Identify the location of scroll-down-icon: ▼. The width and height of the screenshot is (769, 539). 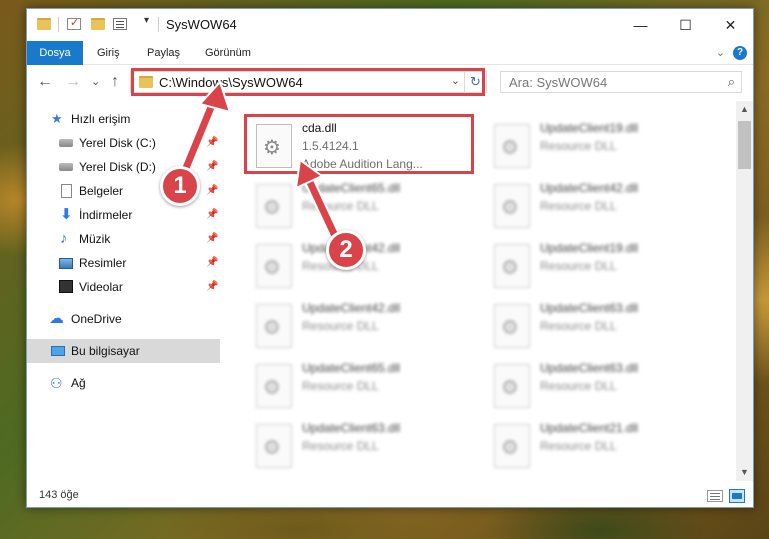
(744, 472).